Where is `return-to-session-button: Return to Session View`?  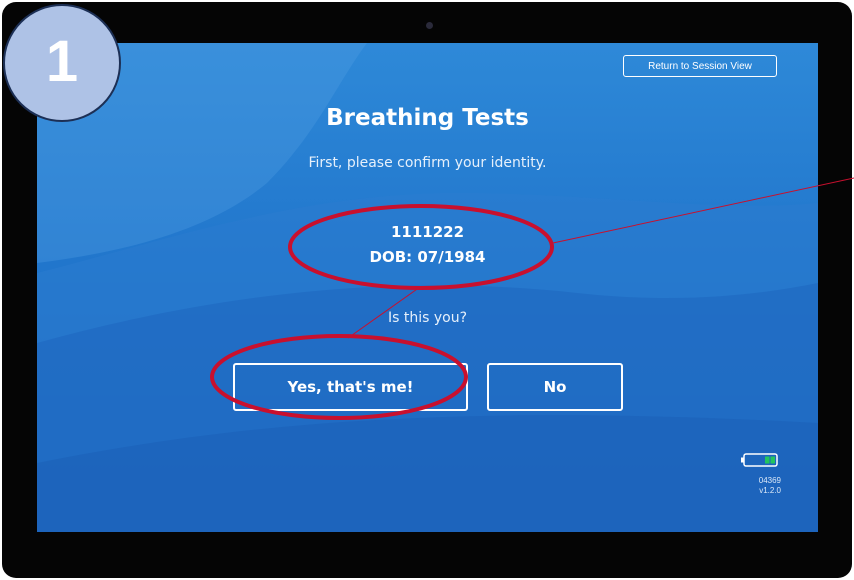 return-to-session-button: Return to Session View is located at coordinates (700, 66).